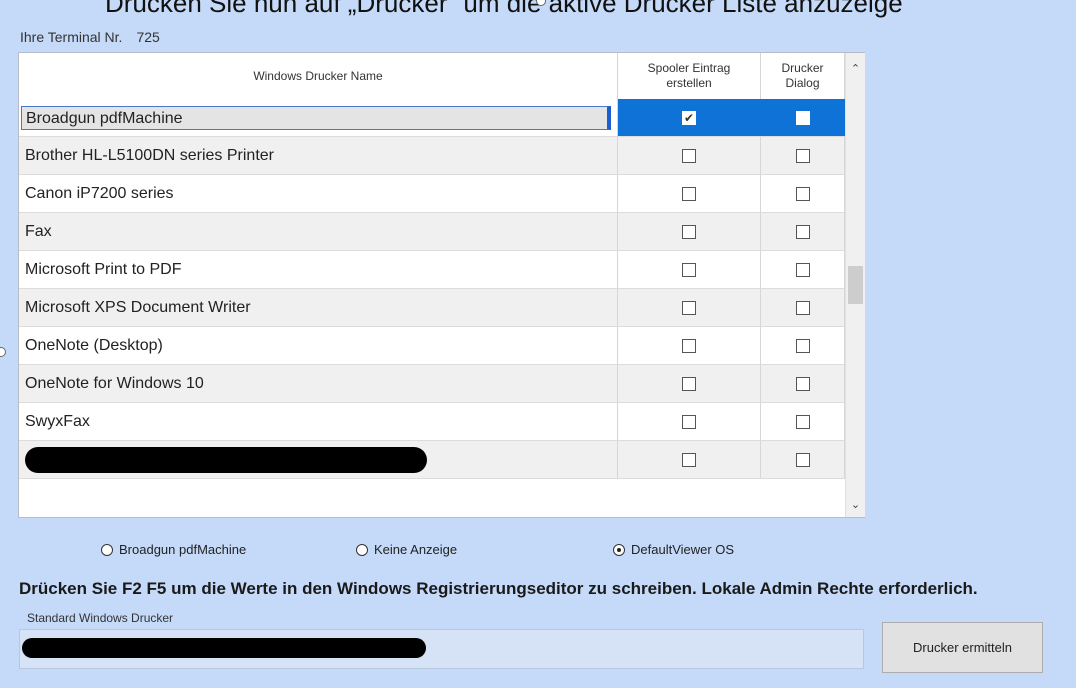 The height and width of the screenshot is (688, 1076). I want to click on scroll-thumb, so click(855, 285).